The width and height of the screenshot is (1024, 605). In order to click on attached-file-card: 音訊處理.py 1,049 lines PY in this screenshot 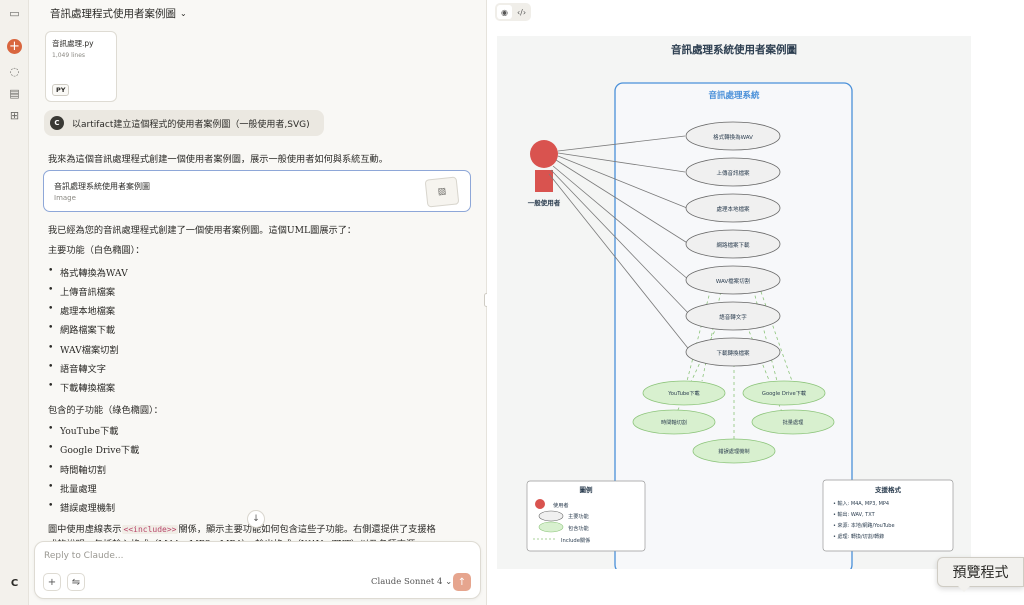, I will do `click(81, 66)`.